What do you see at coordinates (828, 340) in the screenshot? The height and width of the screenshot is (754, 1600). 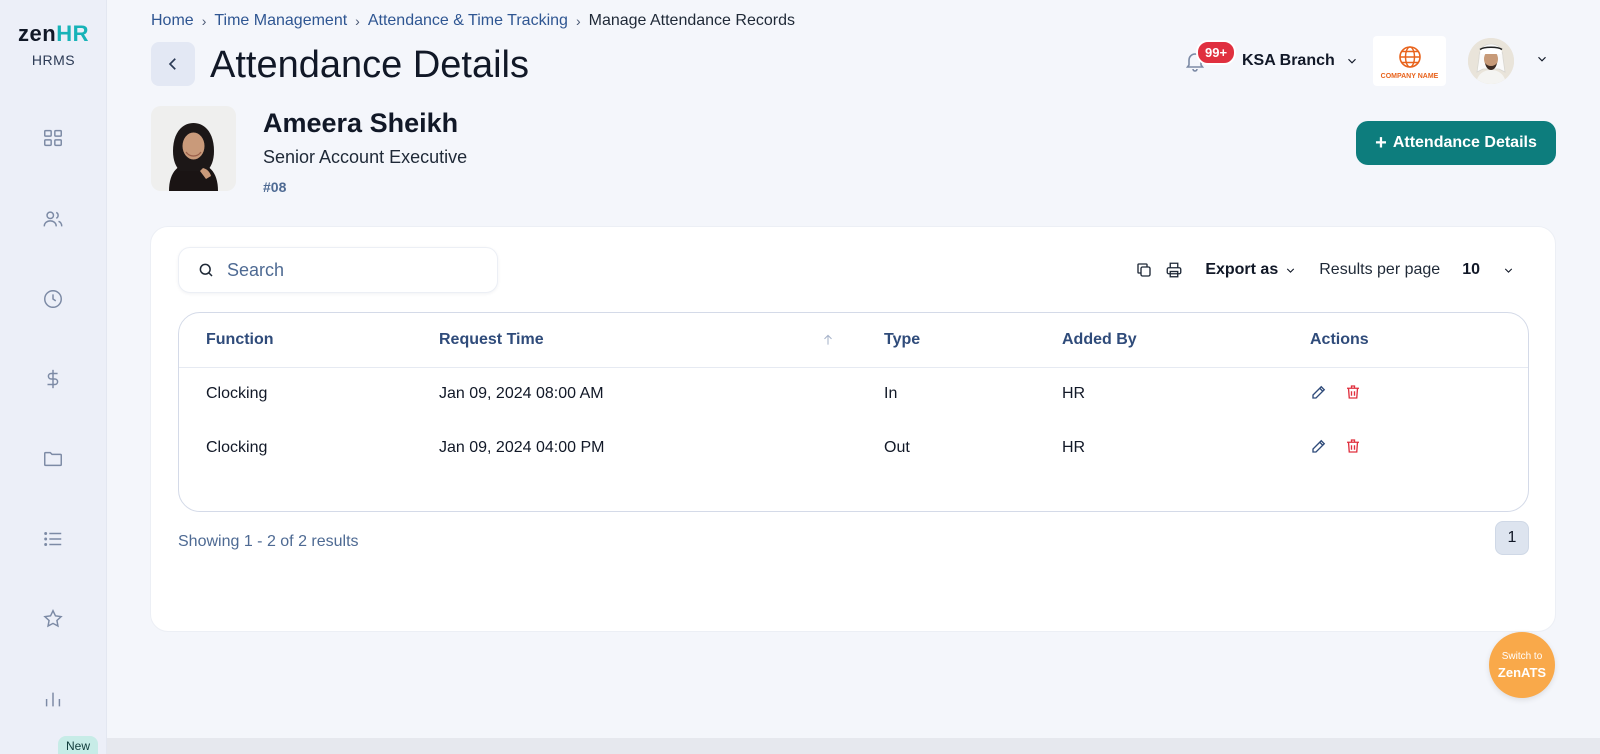 I see `sort-arrow-up-icon` at bounding box center [828, 340].